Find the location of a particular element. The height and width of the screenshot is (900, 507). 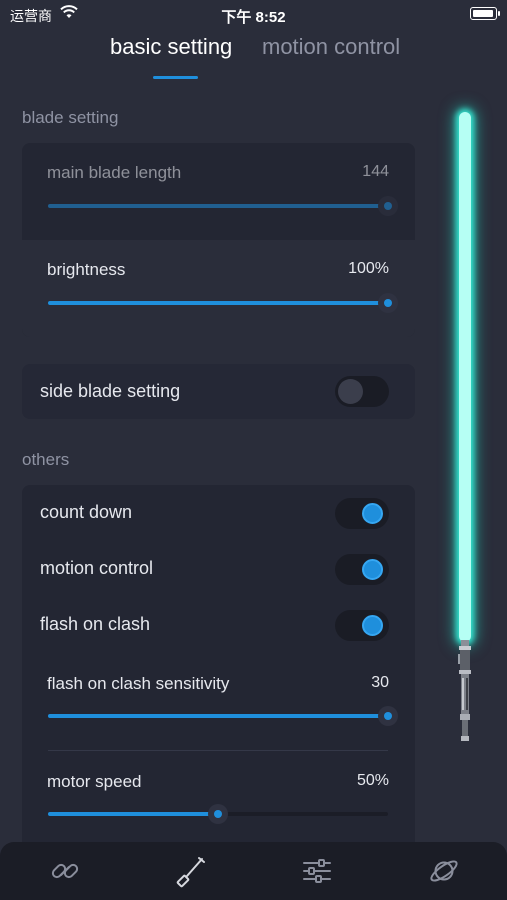

main-blade-length-row: main blade length 144 is located at coordinates (218, 191).